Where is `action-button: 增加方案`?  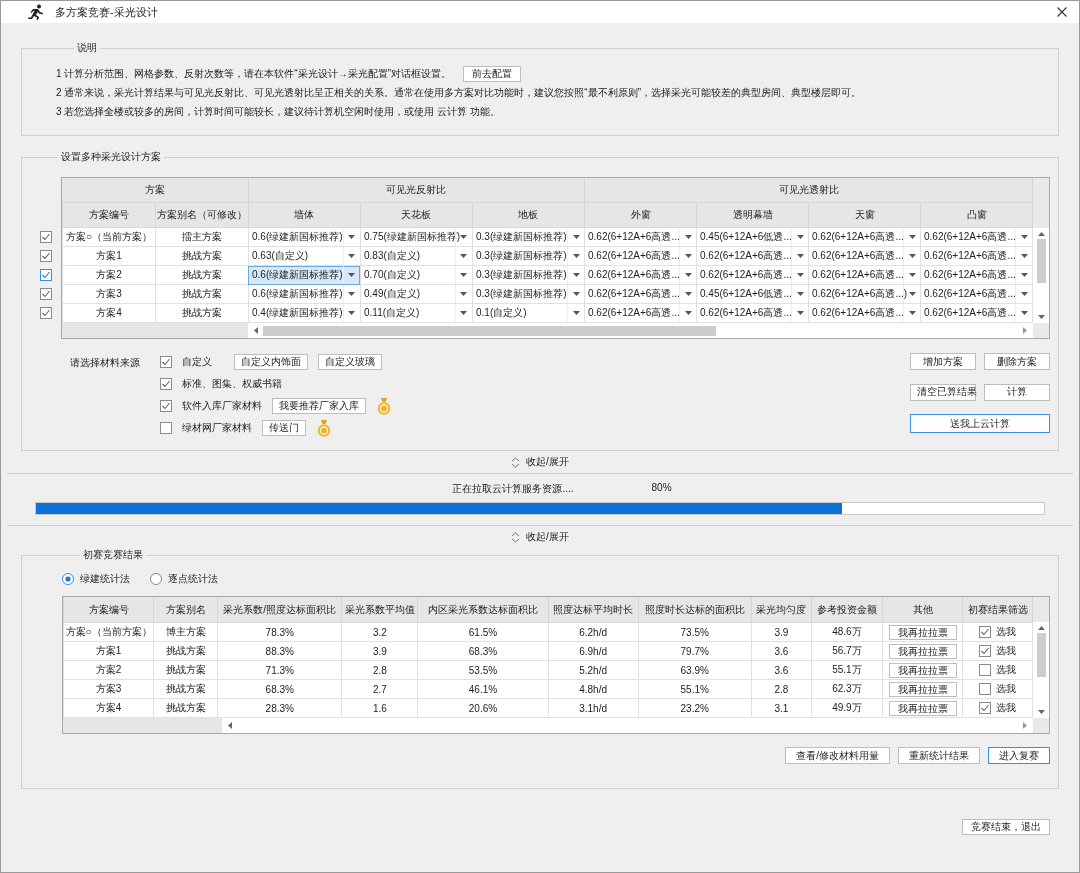
action-button: 增加方案 is located at coordinates (943, 361).